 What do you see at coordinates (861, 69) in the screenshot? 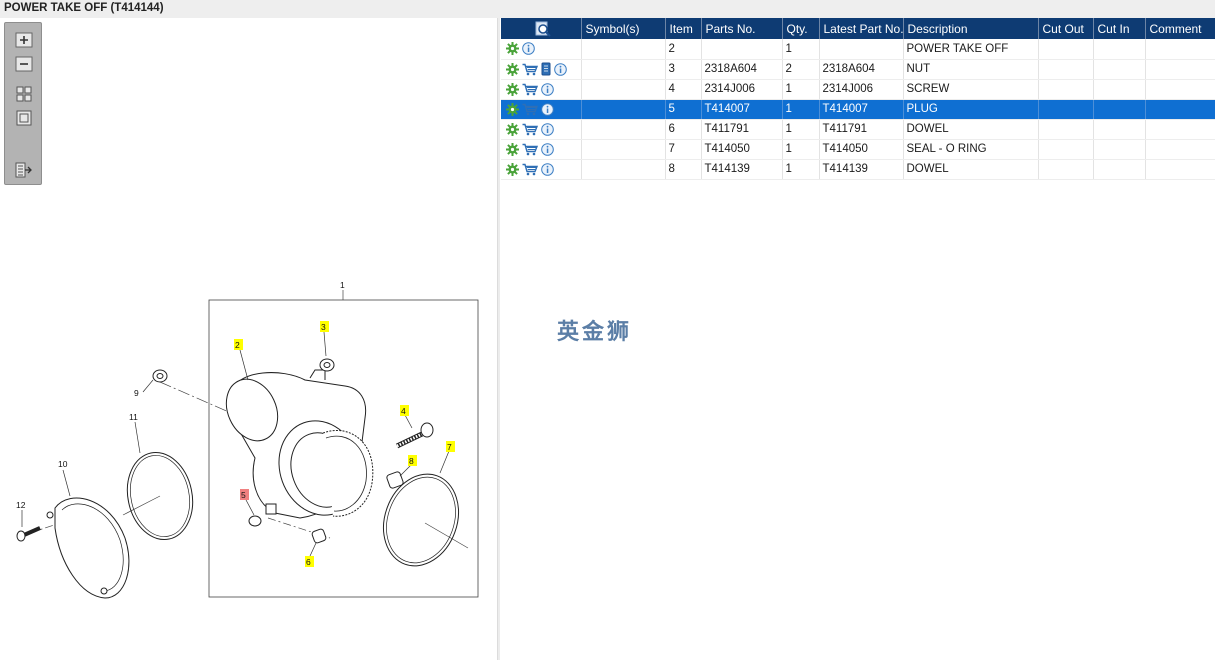
I see `cell-latest-part-no: 2318A604` at bounding box center [861, 69].